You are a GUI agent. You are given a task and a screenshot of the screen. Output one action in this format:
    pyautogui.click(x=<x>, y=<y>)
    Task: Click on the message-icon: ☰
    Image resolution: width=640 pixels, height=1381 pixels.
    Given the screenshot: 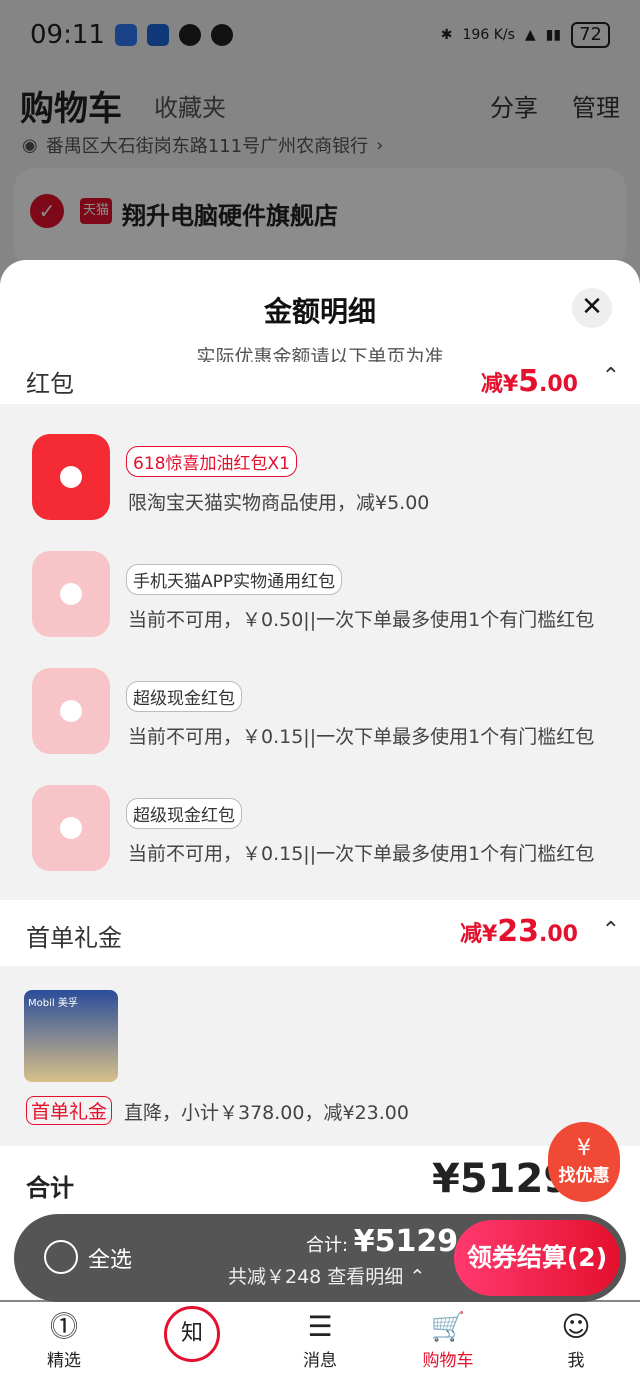 What is the action you would take?
    pyautogui.click(x=320, y=1326)
    